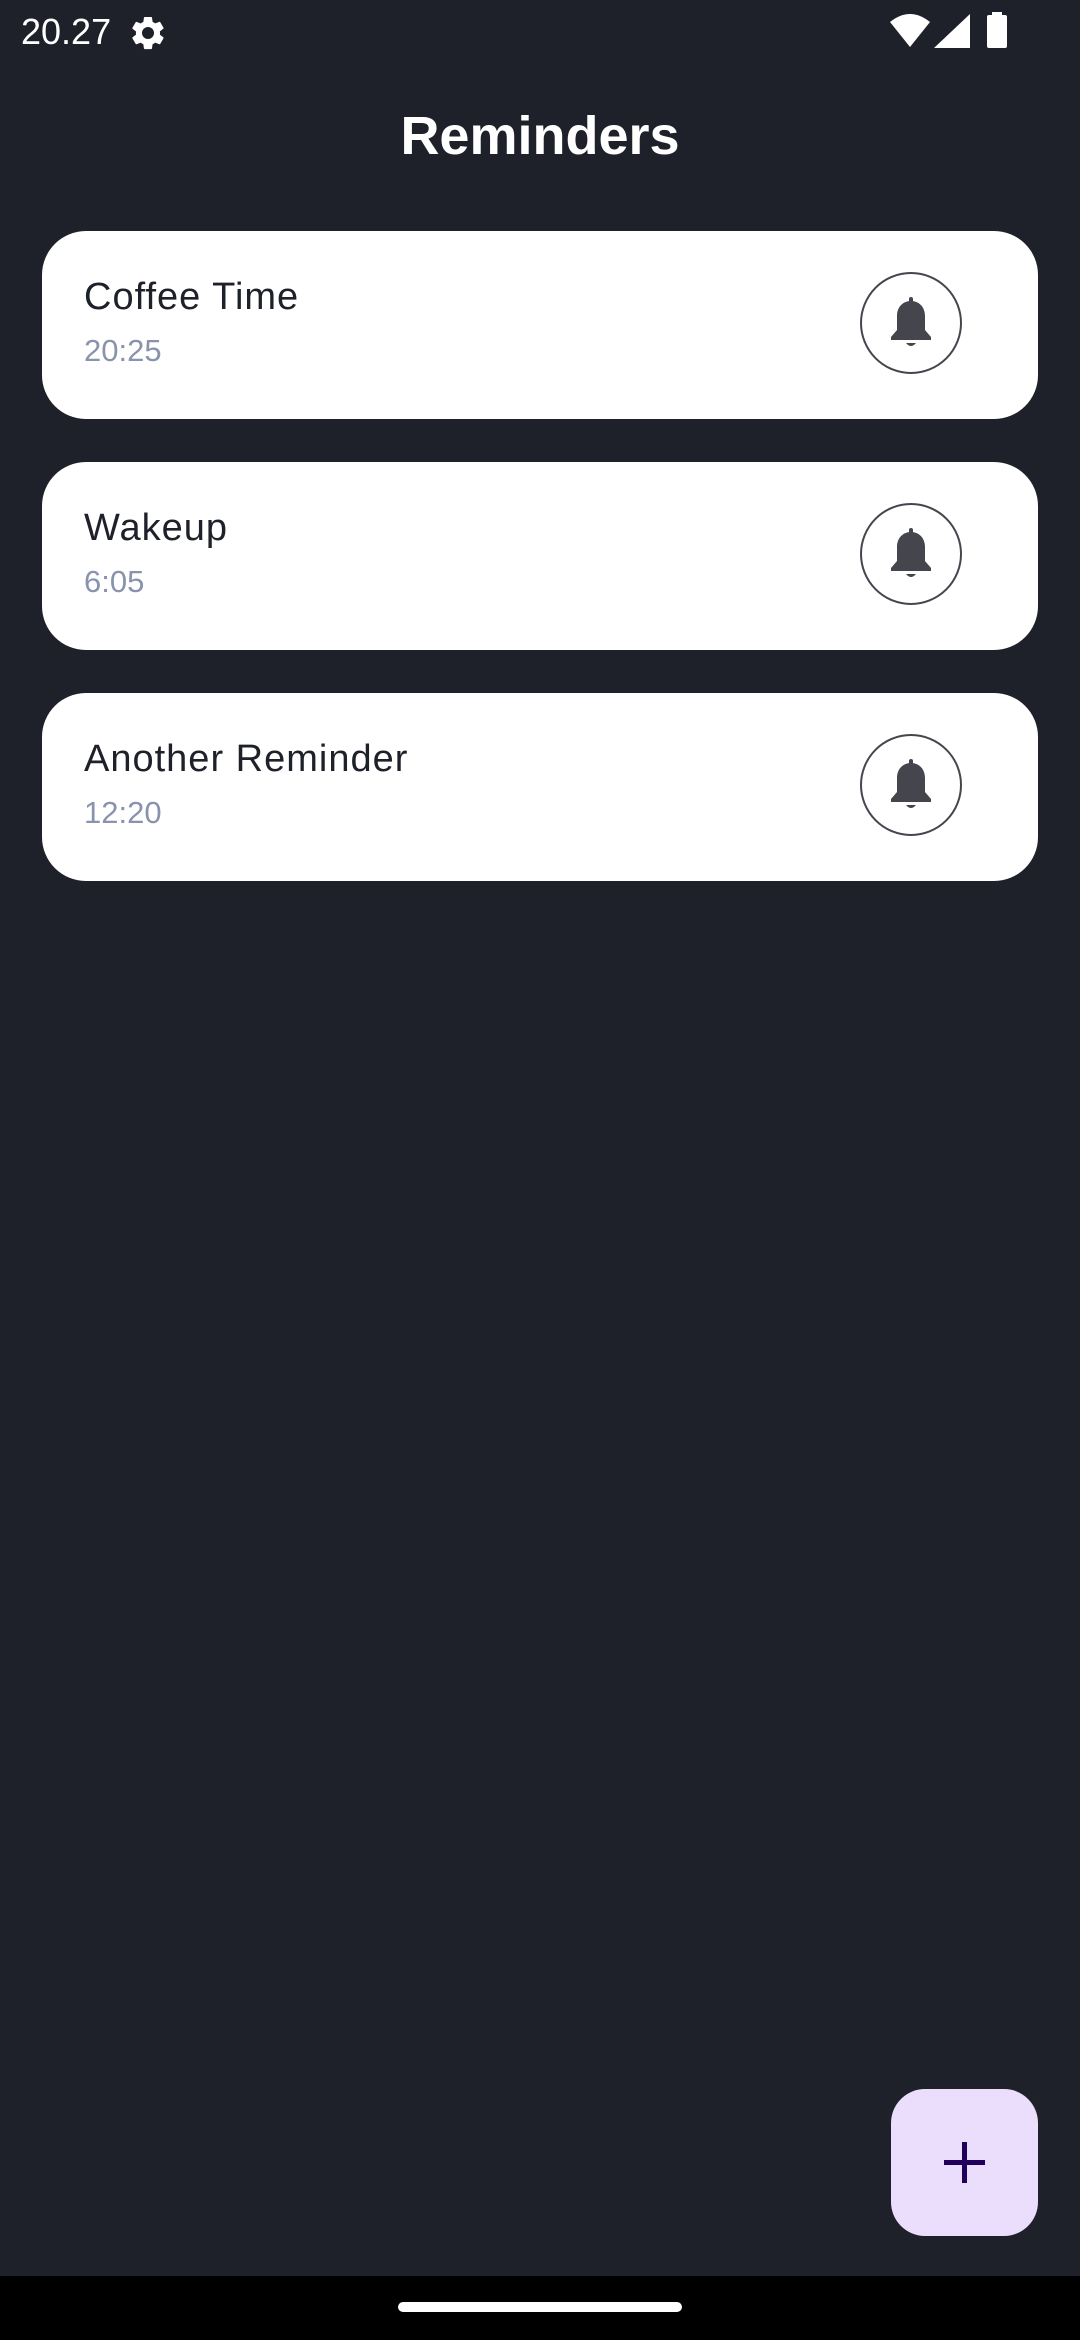  I want to click on status-bar: 20.27, so click(540, 32).